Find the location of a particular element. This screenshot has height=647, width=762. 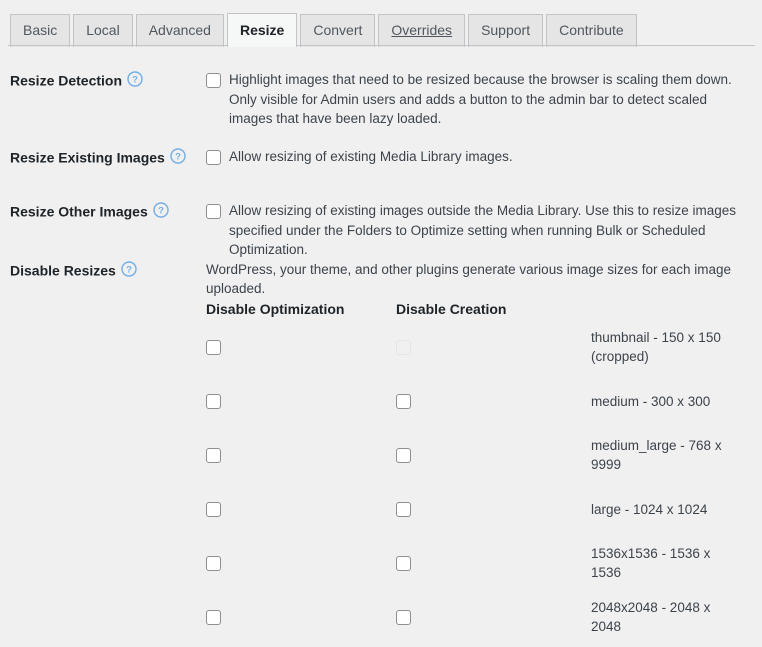

cell-size-name: thumbnail - 150 x 150 (cropped) is located at coordinates (673, 347).